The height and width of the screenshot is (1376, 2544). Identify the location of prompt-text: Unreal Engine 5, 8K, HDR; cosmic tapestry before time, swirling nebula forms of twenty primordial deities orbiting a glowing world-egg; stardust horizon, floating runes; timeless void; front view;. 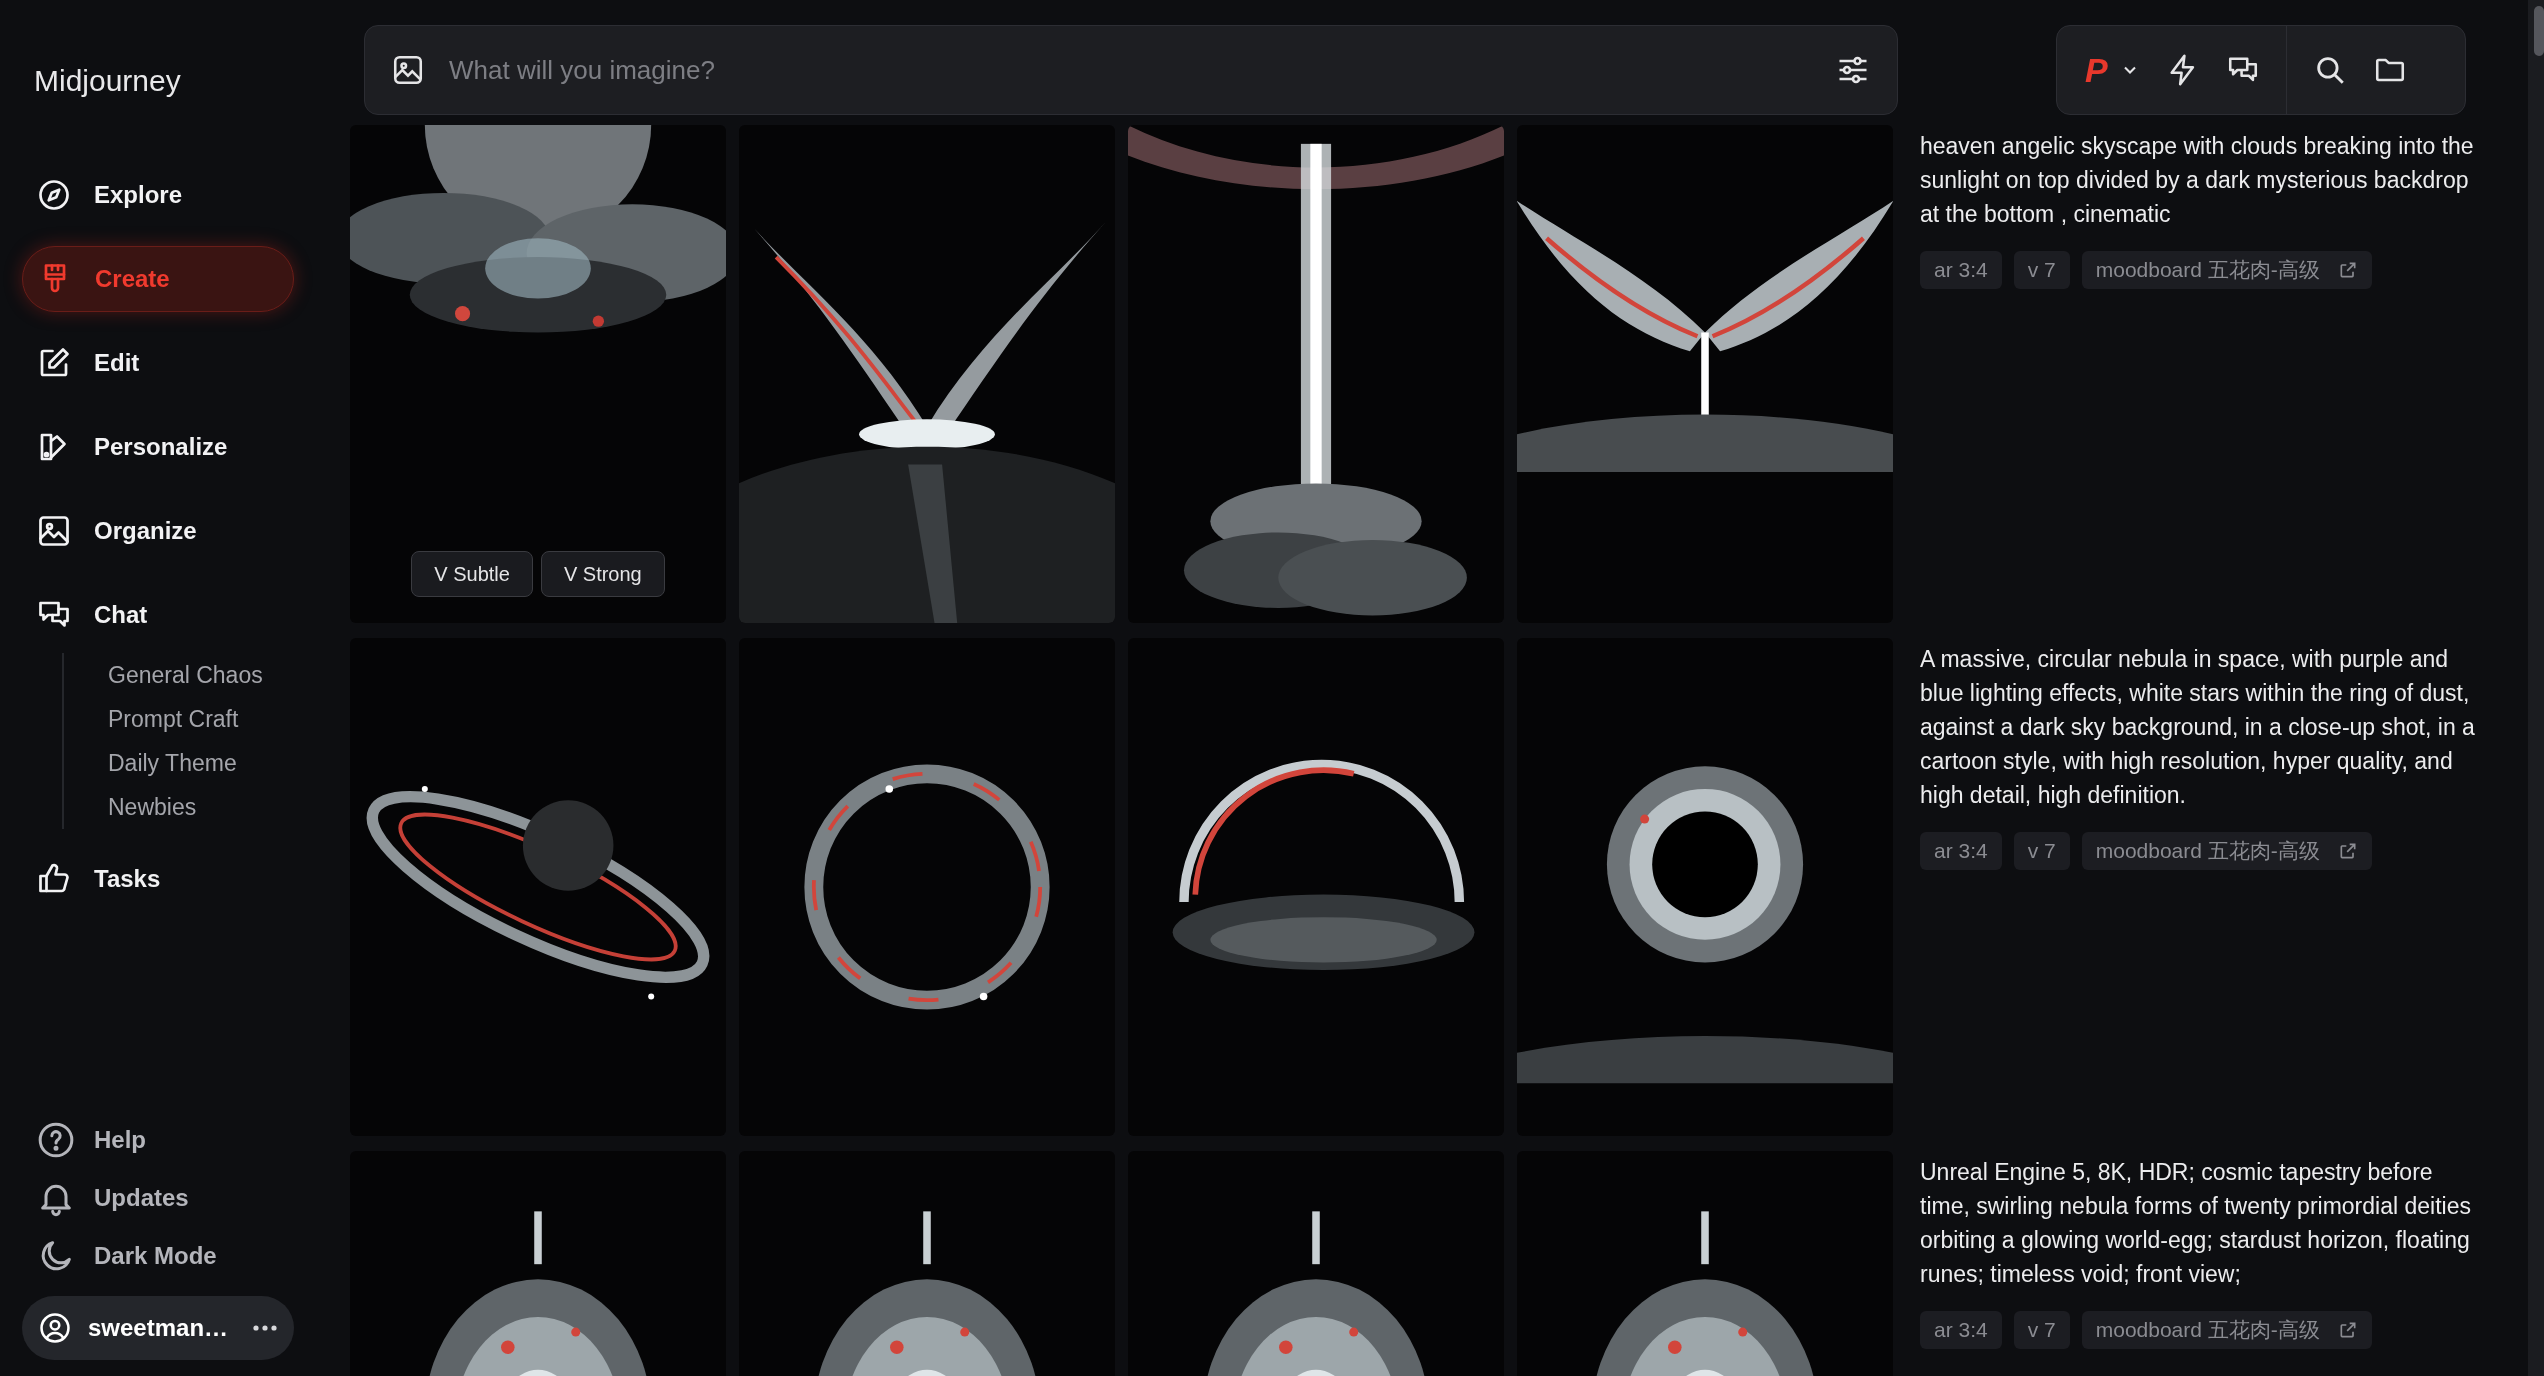
(2196, 1223).